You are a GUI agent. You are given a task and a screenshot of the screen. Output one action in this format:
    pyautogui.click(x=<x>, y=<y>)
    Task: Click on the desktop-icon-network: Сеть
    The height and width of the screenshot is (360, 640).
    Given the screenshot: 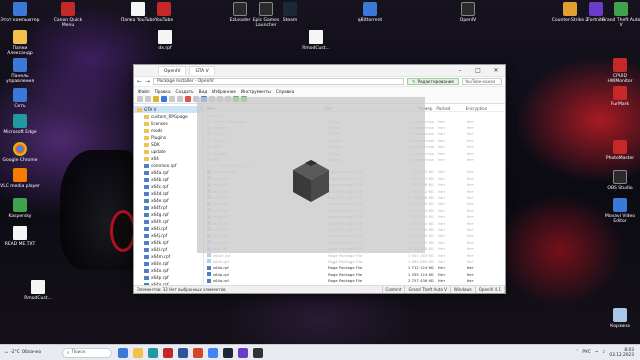 What is the action you would take?
    pyautogui.click(x=20, y=98)
    